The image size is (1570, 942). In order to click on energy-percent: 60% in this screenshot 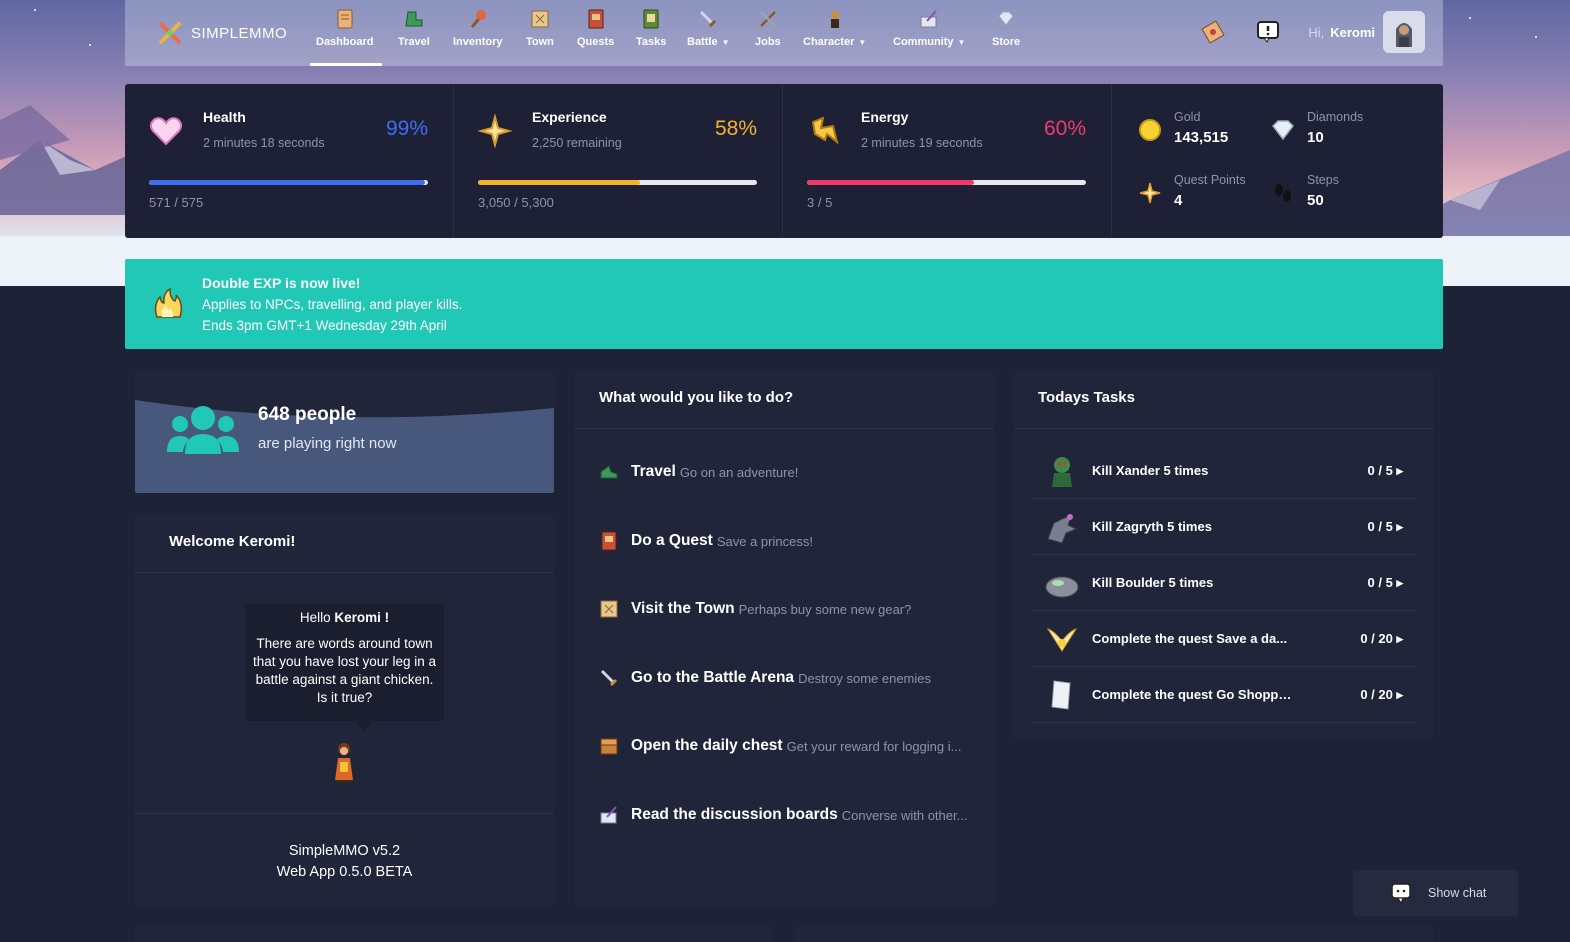, I will do `click(1064, 128)`.